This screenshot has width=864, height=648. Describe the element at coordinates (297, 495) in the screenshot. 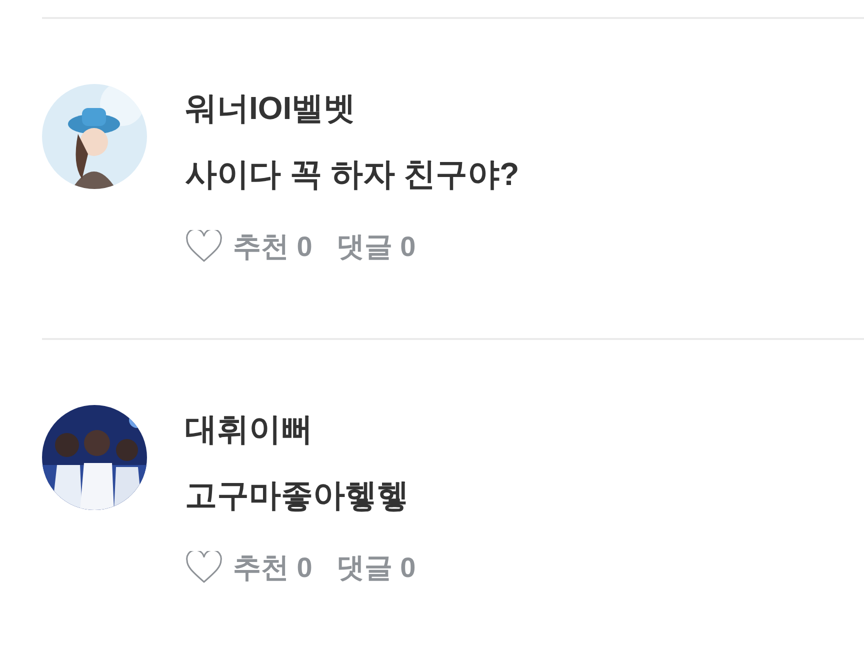

I see `comment-text: 고구마좋아헿헿` at that location.